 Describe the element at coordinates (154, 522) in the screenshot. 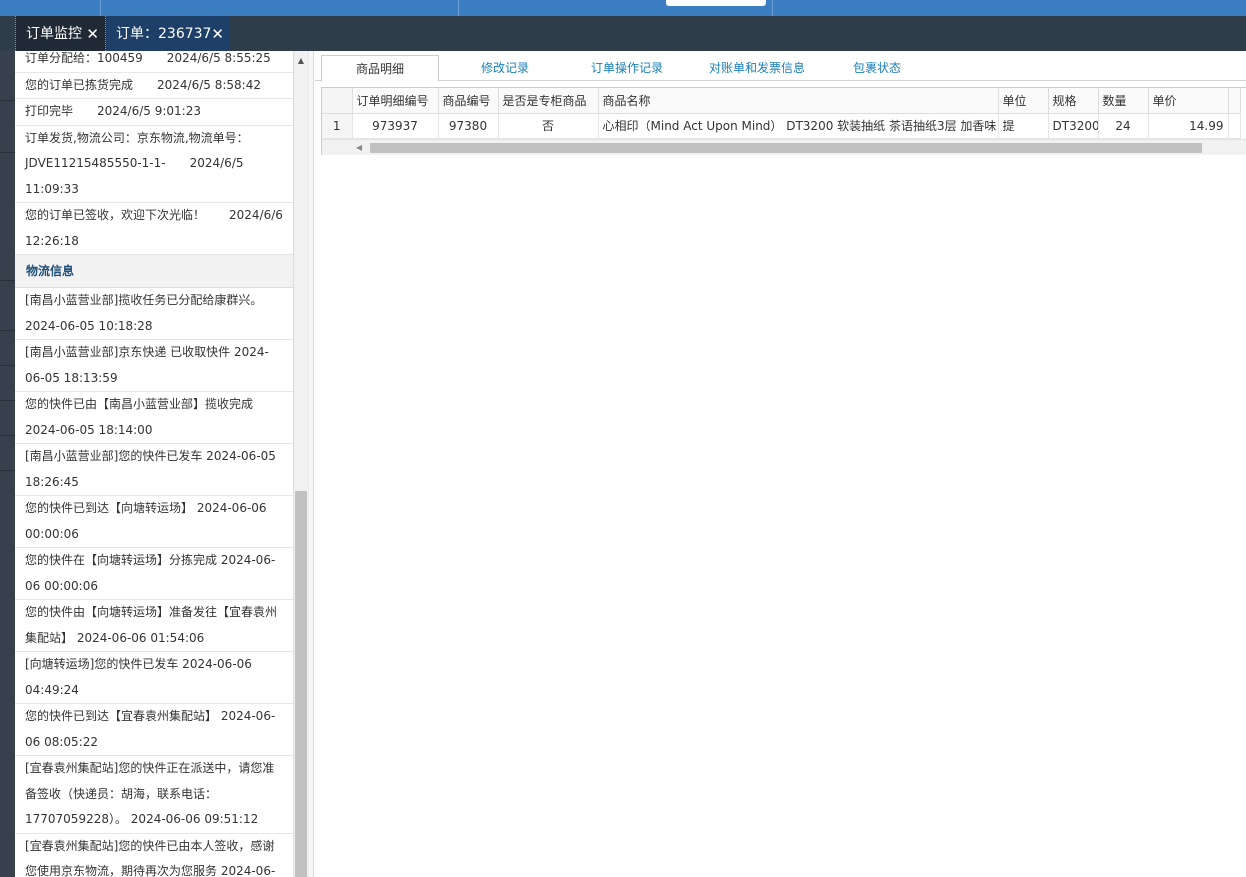

I see `logistics-entry: 您的快件已到达【向塘转运场】 2024-06-06 00:00:06` at that location.